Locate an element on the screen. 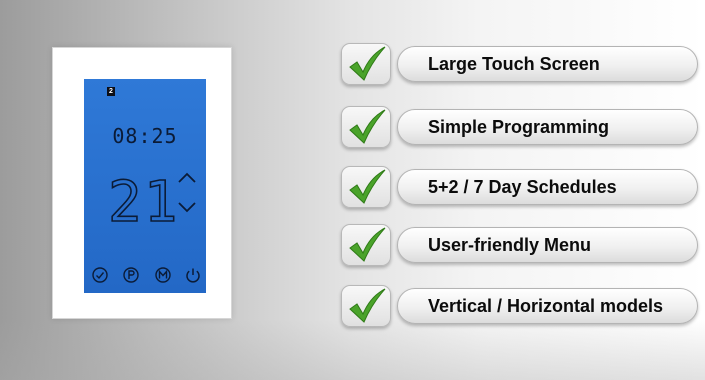  program-button is located at coordinates (131, 275).